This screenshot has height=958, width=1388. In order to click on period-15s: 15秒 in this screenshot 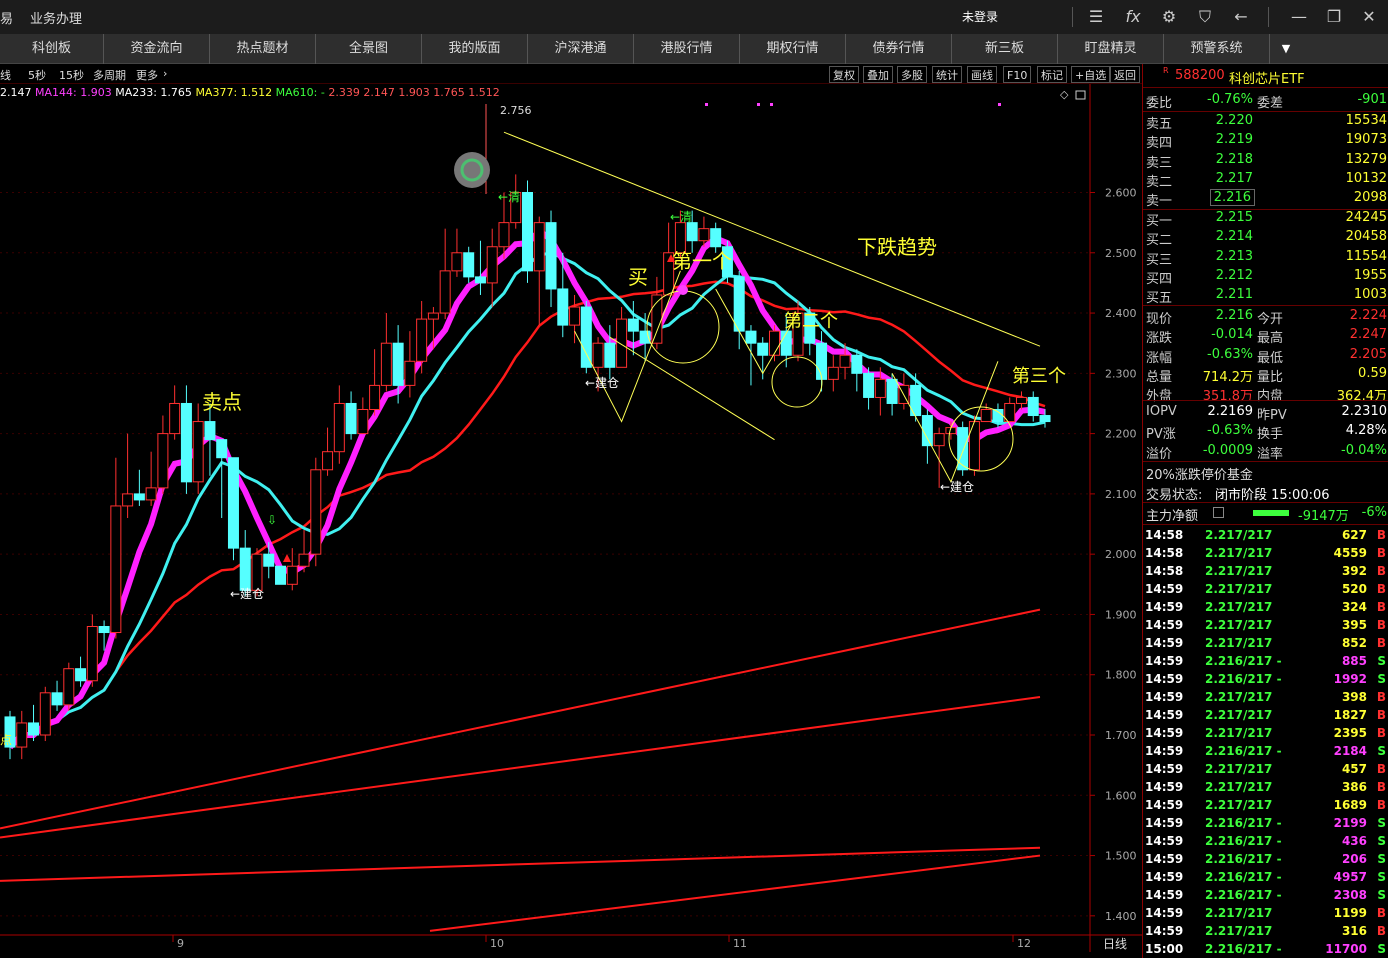, I will do `click(71, 75)`.